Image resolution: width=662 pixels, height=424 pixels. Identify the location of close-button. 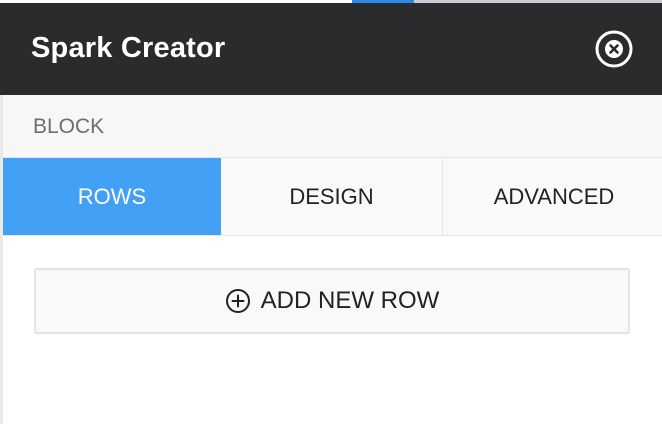
(614, 49).